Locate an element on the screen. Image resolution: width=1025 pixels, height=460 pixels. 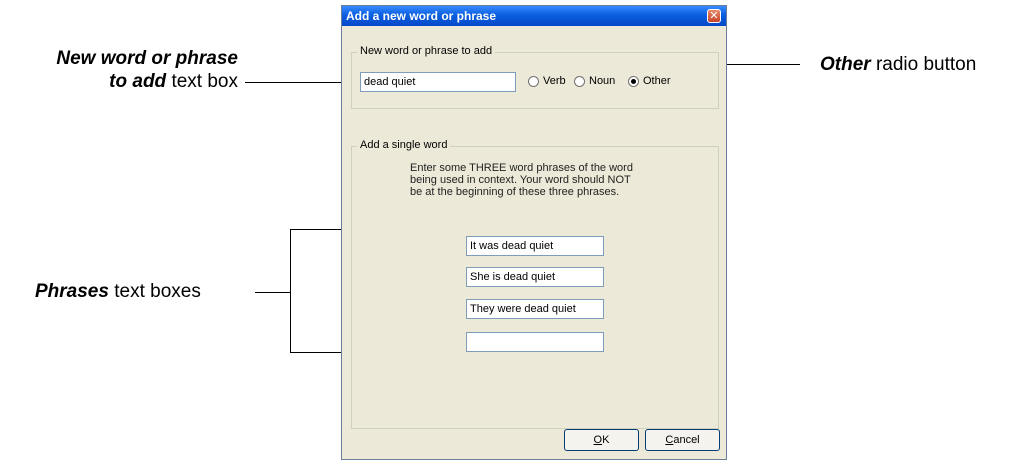
callout-word-line2-bold: to add is located at coordinates (138, 81).